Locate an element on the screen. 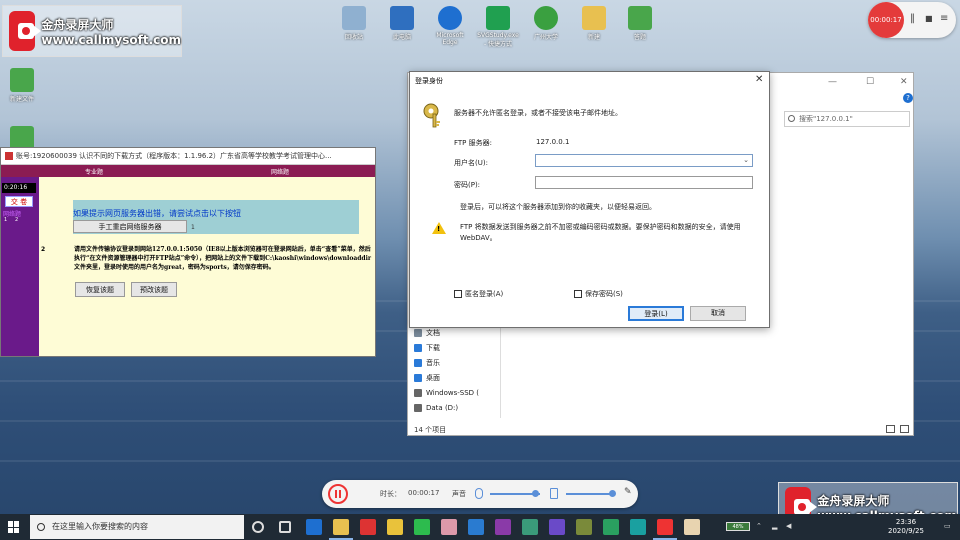 The image size is (960, 540). restore-question-button: 恢复该题 is located at coordinates (100, 289).